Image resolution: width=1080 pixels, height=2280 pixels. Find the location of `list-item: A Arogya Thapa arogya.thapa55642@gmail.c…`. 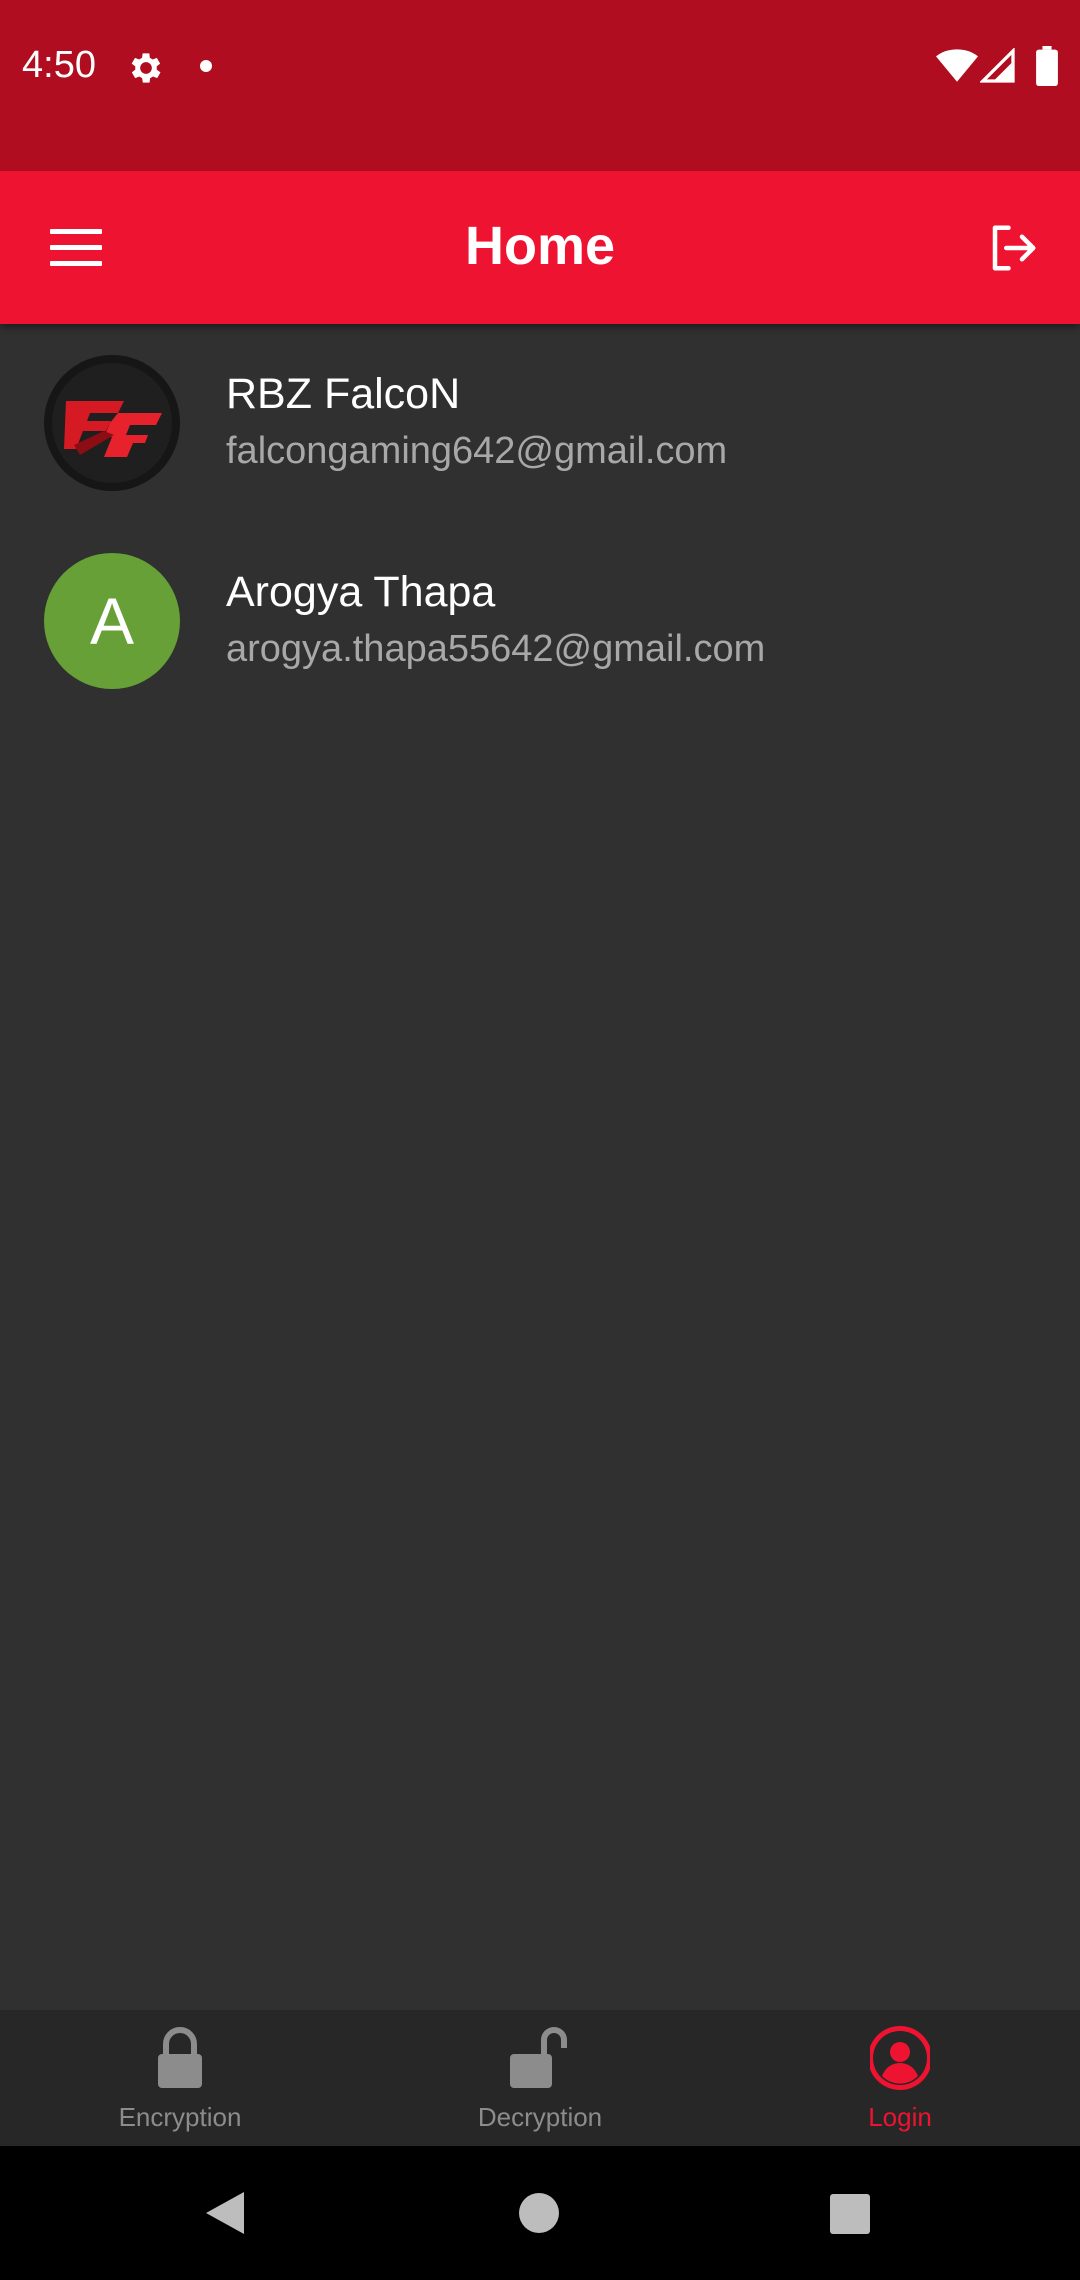

list-item: A Arogya Thapa arogya.thapa55642@gmail.c… is located at coordinates (540, 621).